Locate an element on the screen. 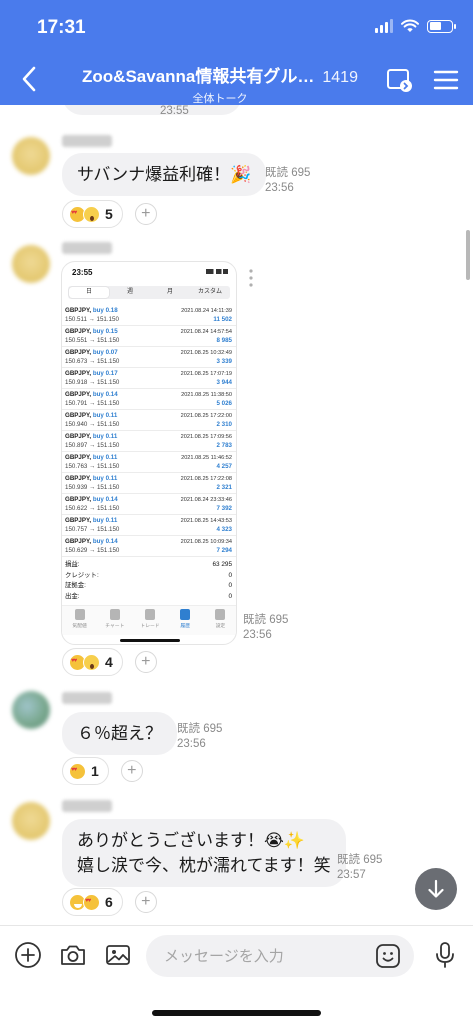  more-options-icon is located at coordinates (251, 278).